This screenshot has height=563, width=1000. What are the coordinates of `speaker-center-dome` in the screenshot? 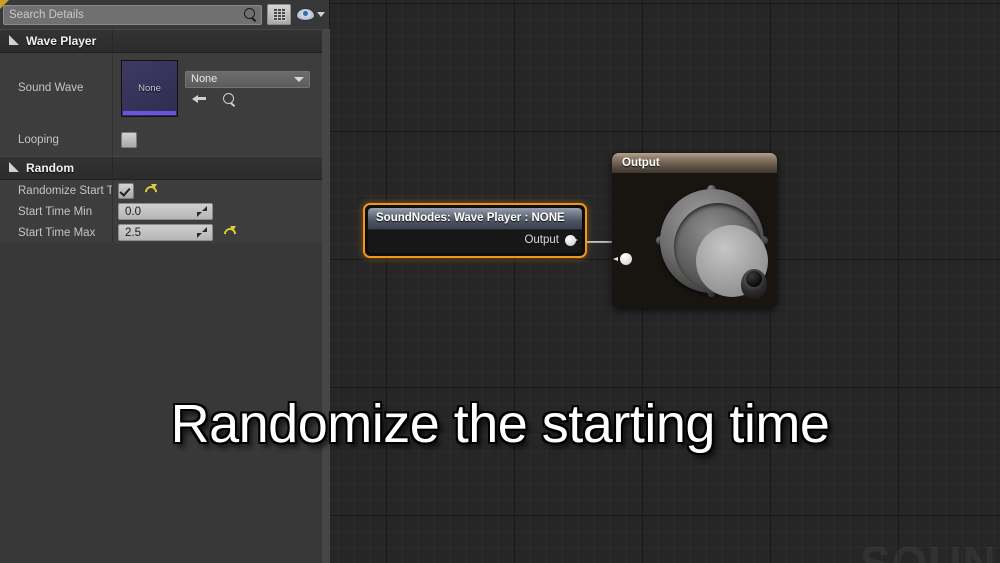 It's located at (754, 279).